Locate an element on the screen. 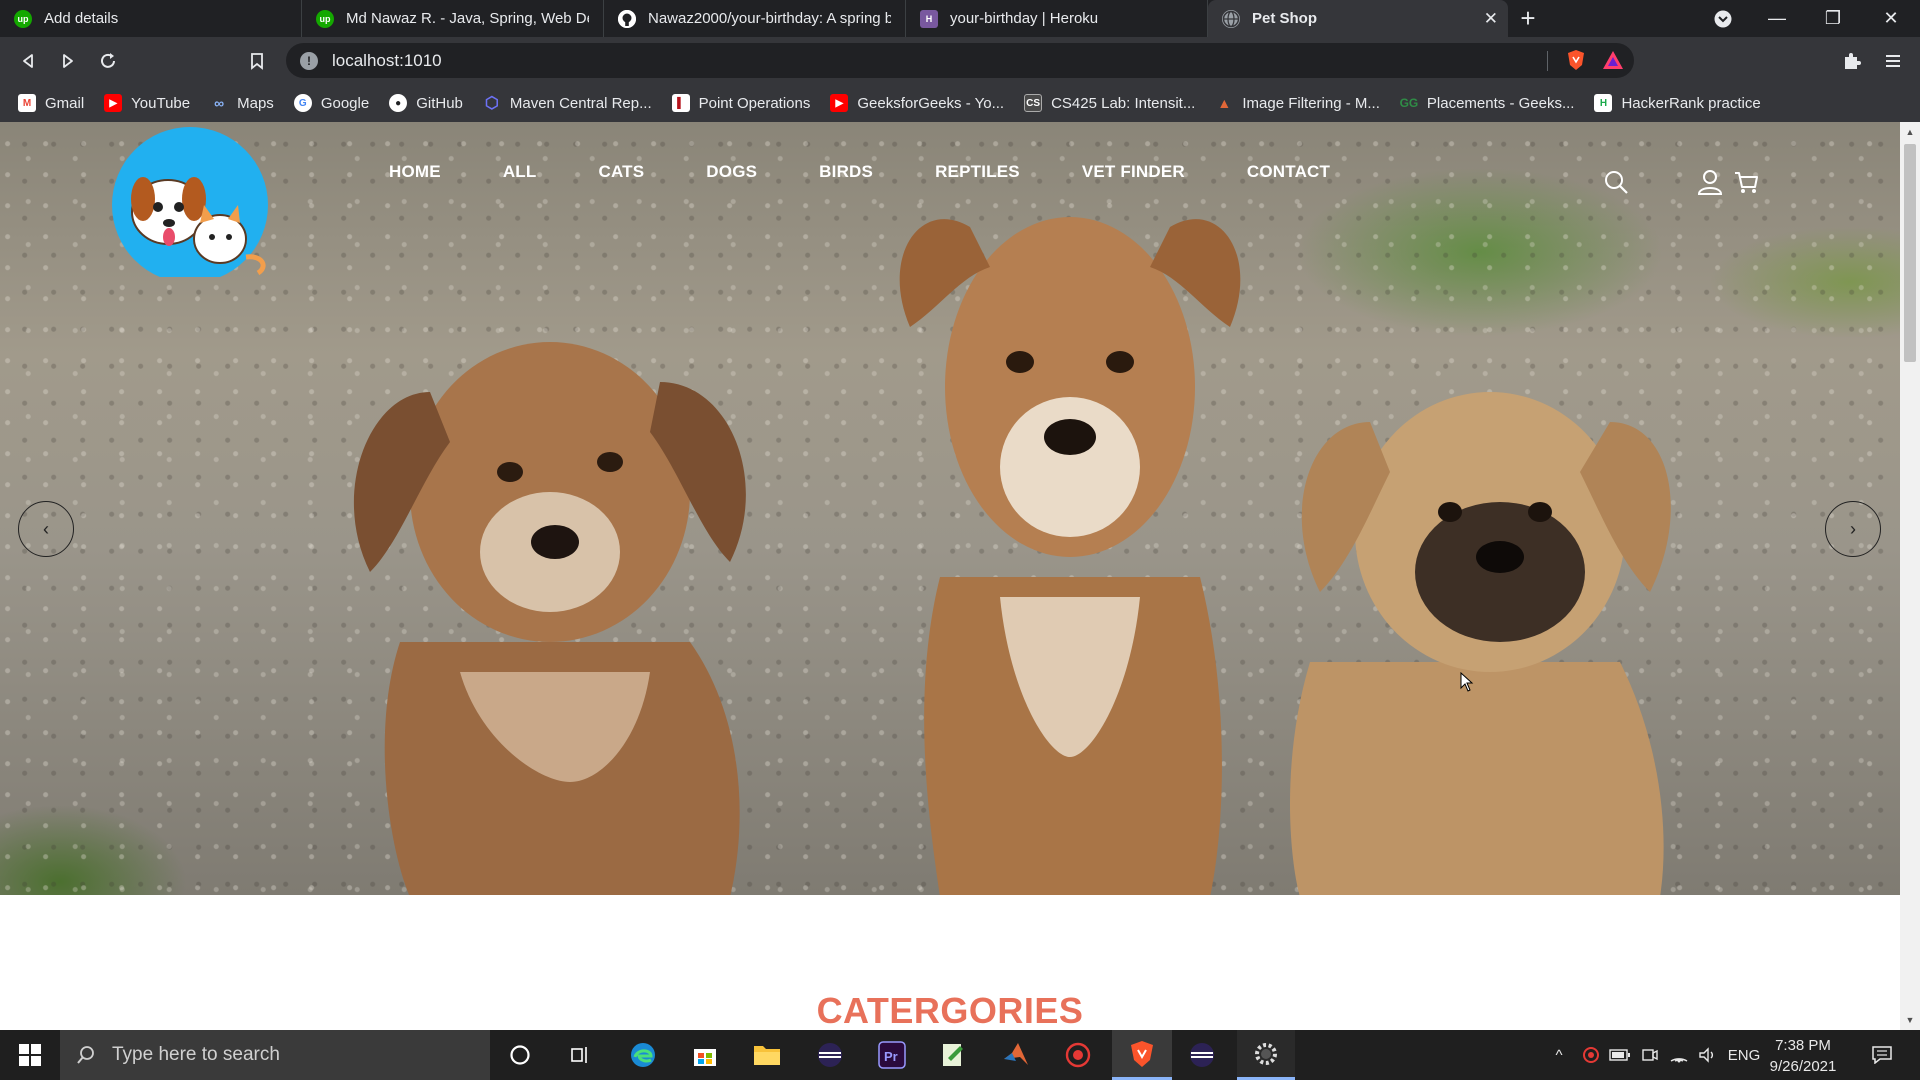  taskbar-app-settings is located at coordinates (1266, 1055).